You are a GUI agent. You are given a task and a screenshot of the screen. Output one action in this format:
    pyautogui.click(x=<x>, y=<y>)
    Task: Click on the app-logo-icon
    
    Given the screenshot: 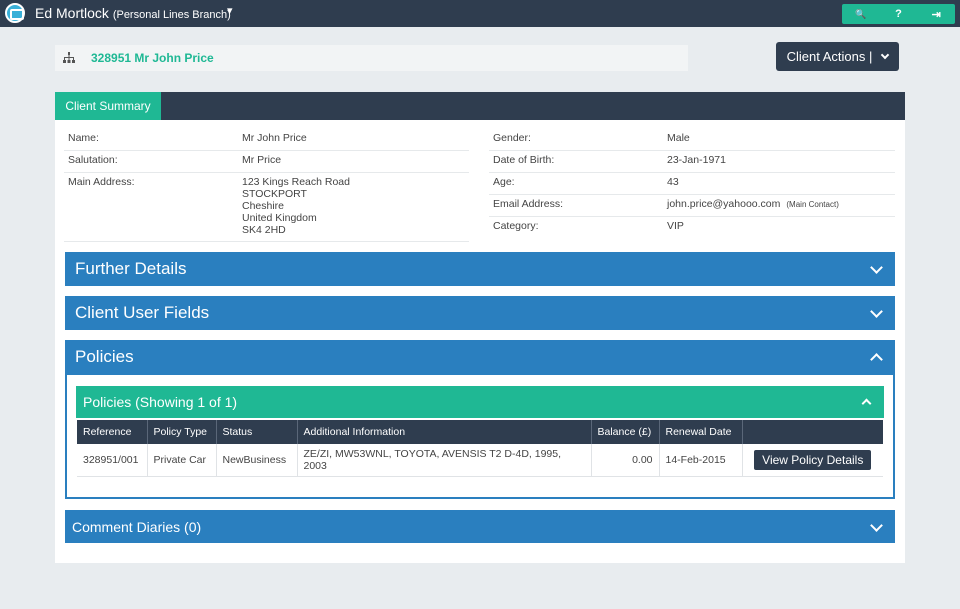 What is the action you would take?
    pyautogui.click(x=15, y=13)
    